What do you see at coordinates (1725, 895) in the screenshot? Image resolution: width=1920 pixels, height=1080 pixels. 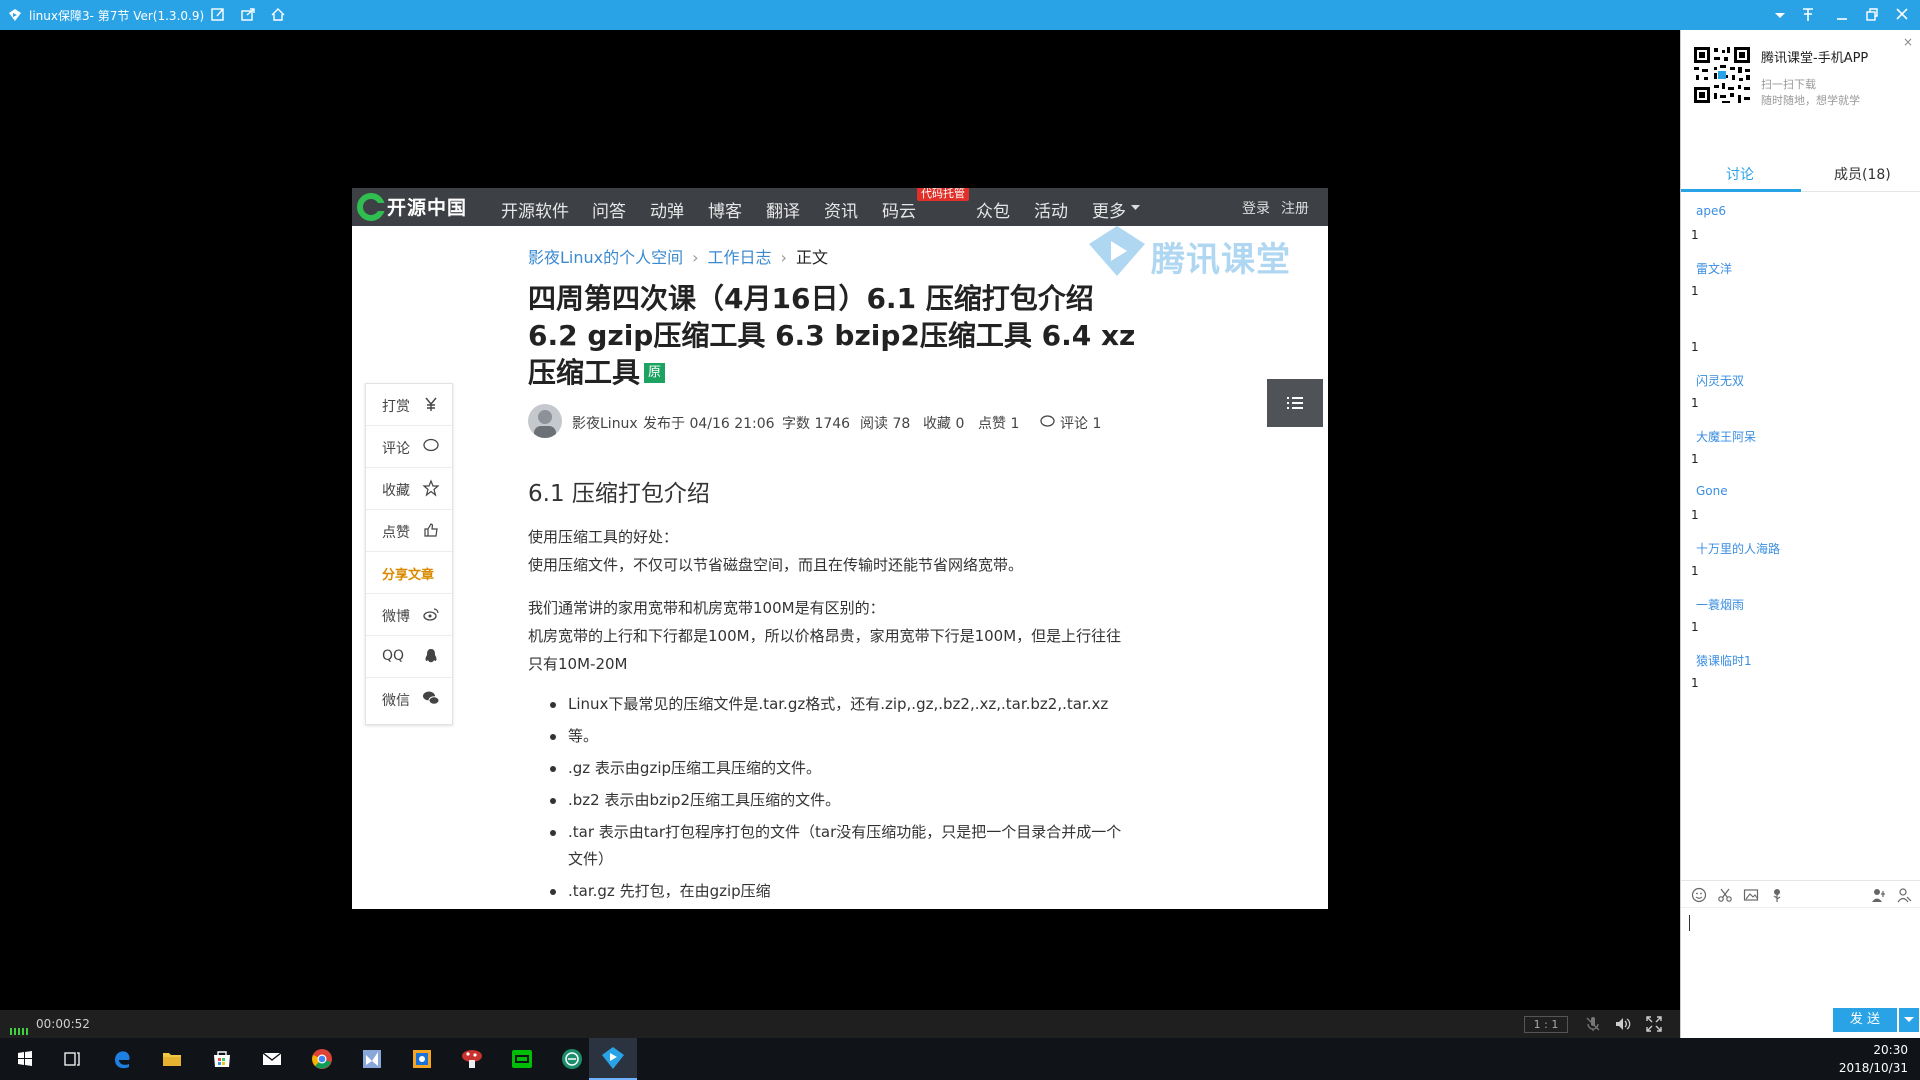 I see `scissors-icon` at bounding box center [1725, 895].